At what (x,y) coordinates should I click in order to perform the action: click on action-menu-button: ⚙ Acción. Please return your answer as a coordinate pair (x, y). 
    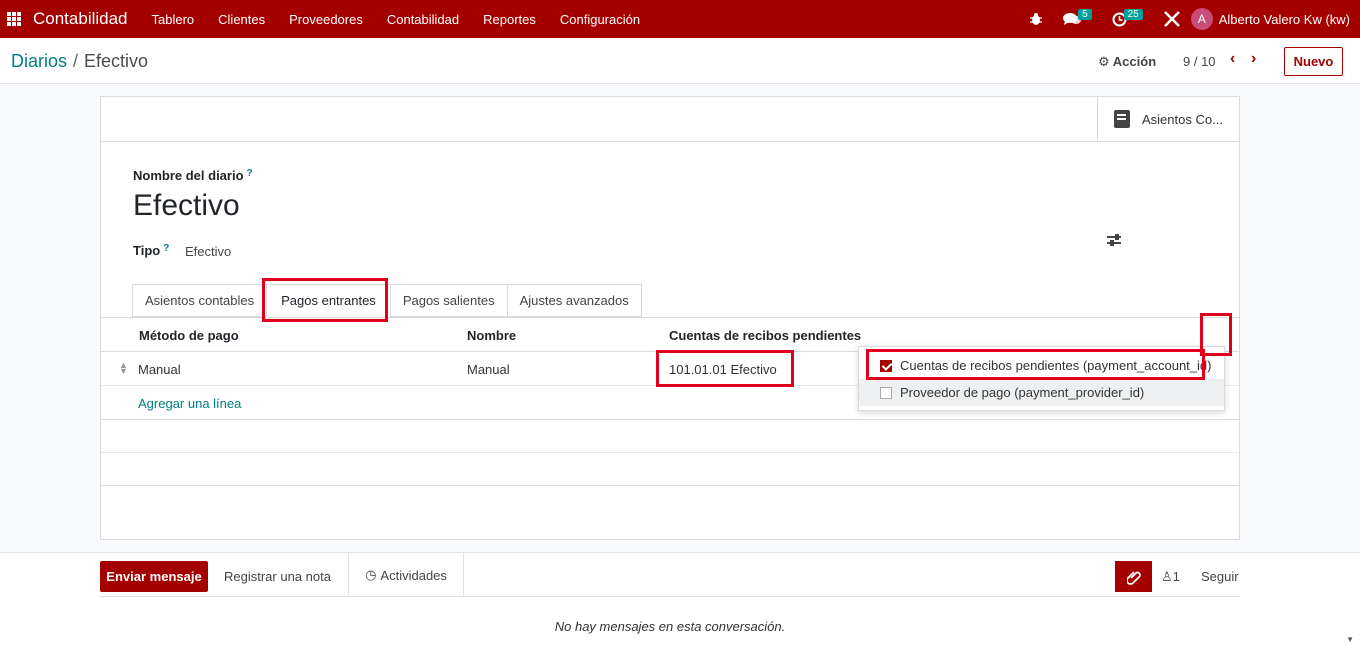
    Looking at the image, I should click on (1127, 62).